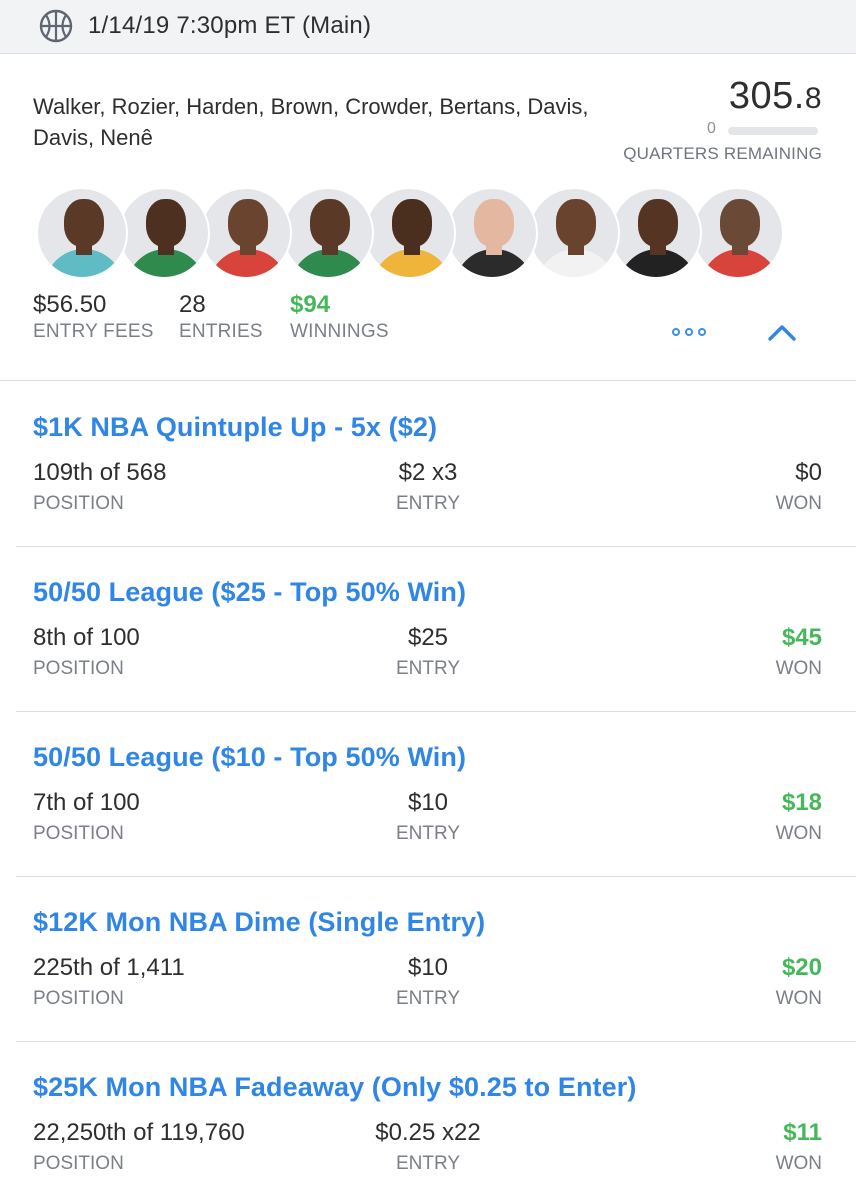 This screenshot has height=1200, width=856. Describe the element at coordinates (802, 1132) in the screenshot. I see `contest-won: $11` at that location.